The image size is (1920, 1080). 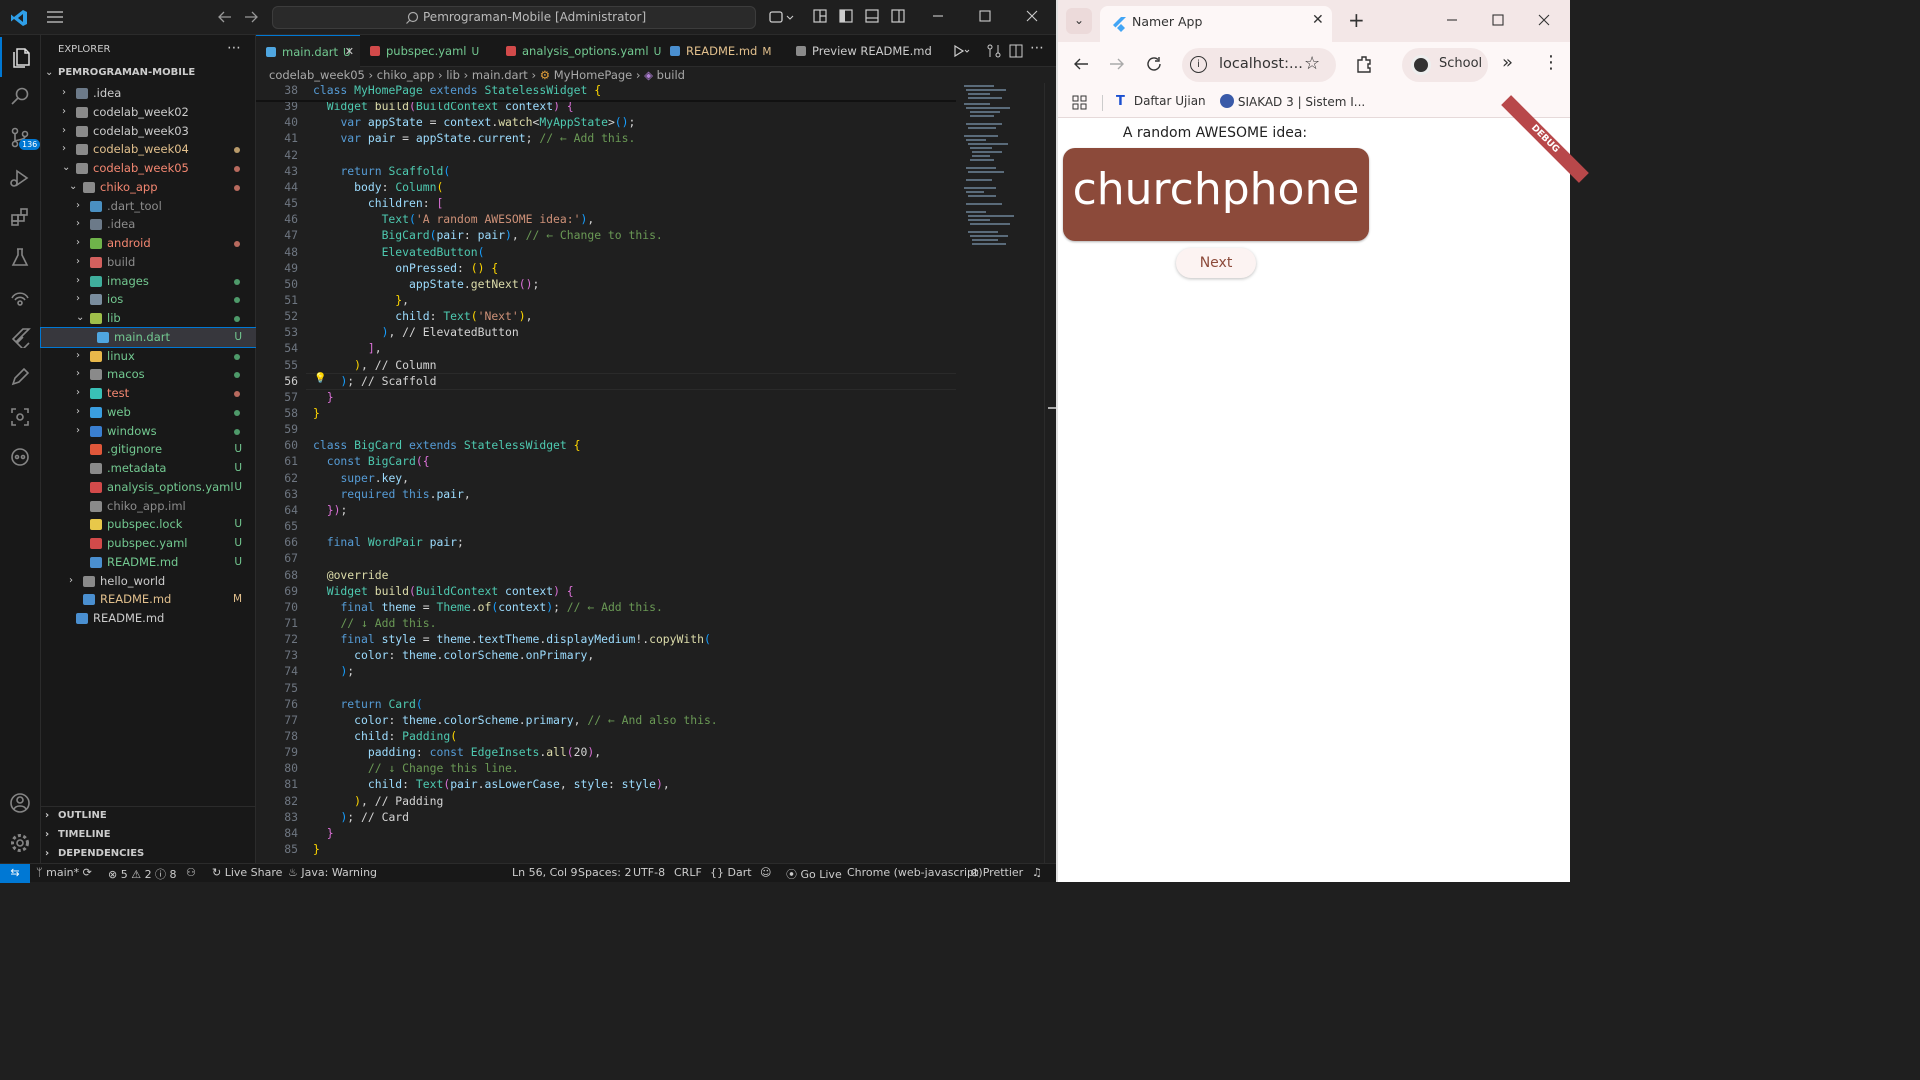 I want to click on next-button: Next, so click(x=1216, y=263).